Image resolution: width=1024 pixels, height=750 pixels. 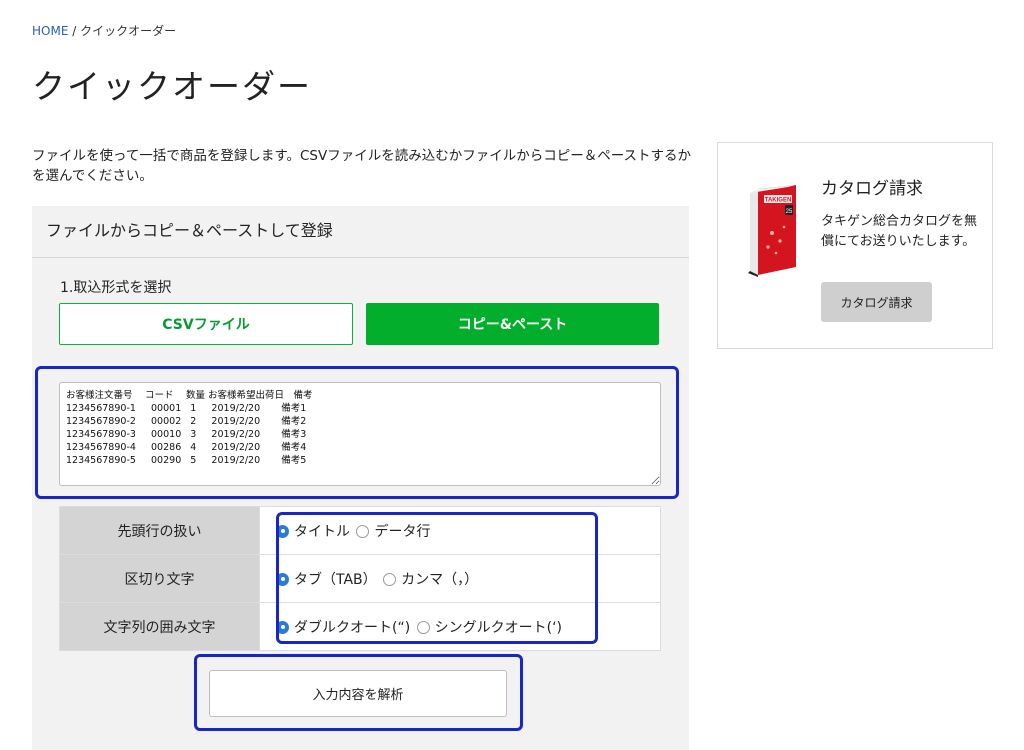 I want to click on catalog-description: タキゲン総合カタログを無償にてお送りいたします。, so click(x=899, y=231).